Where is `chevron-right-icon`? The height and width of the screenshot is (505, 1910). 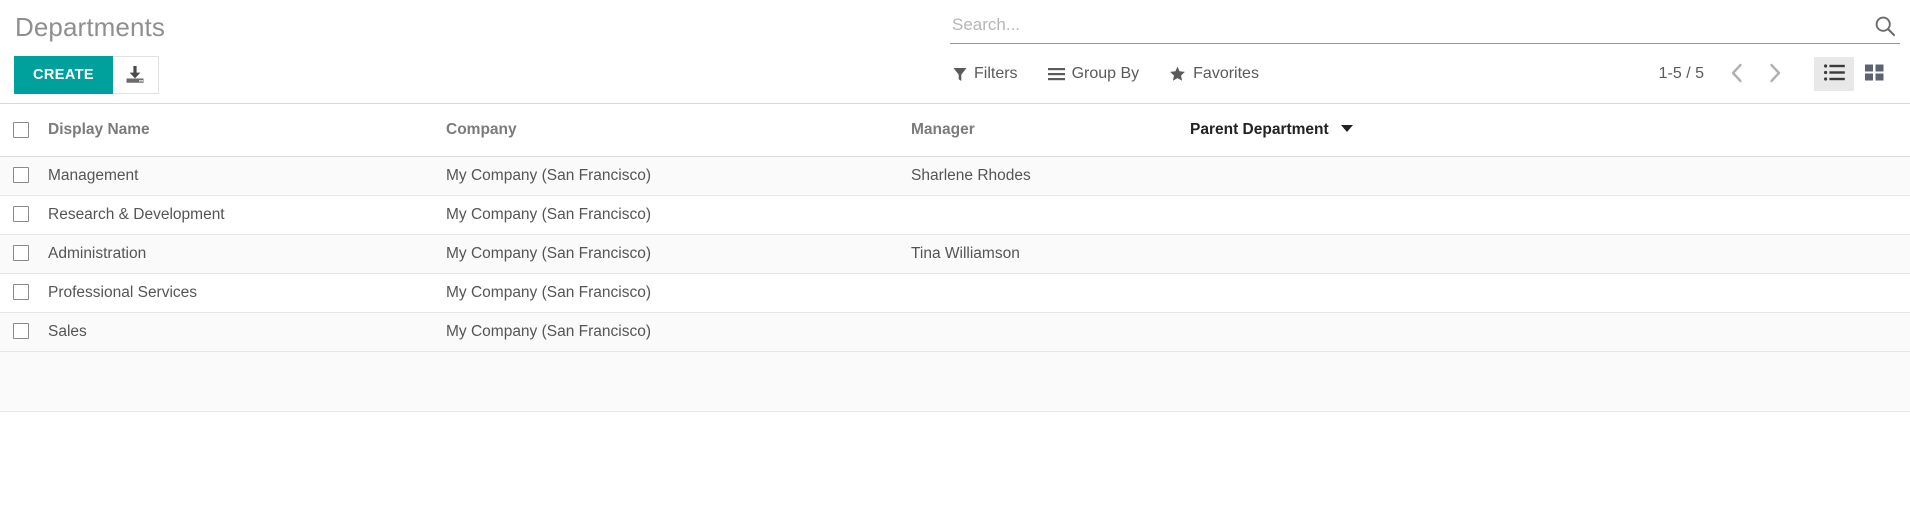 chevron-right-icon is located at coordinates (1775, 74).